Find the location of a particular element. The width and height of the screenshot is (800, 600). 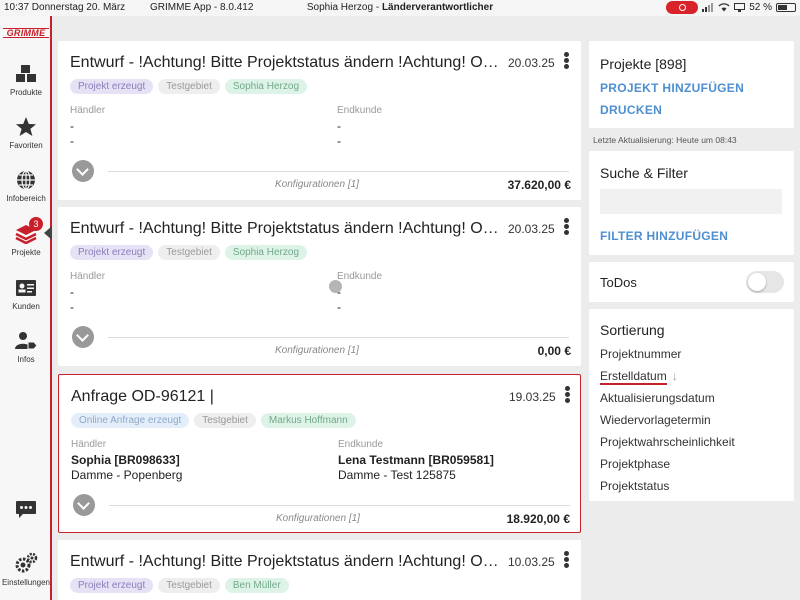

screen-mirror-icon is located at coordinates (740, 7).